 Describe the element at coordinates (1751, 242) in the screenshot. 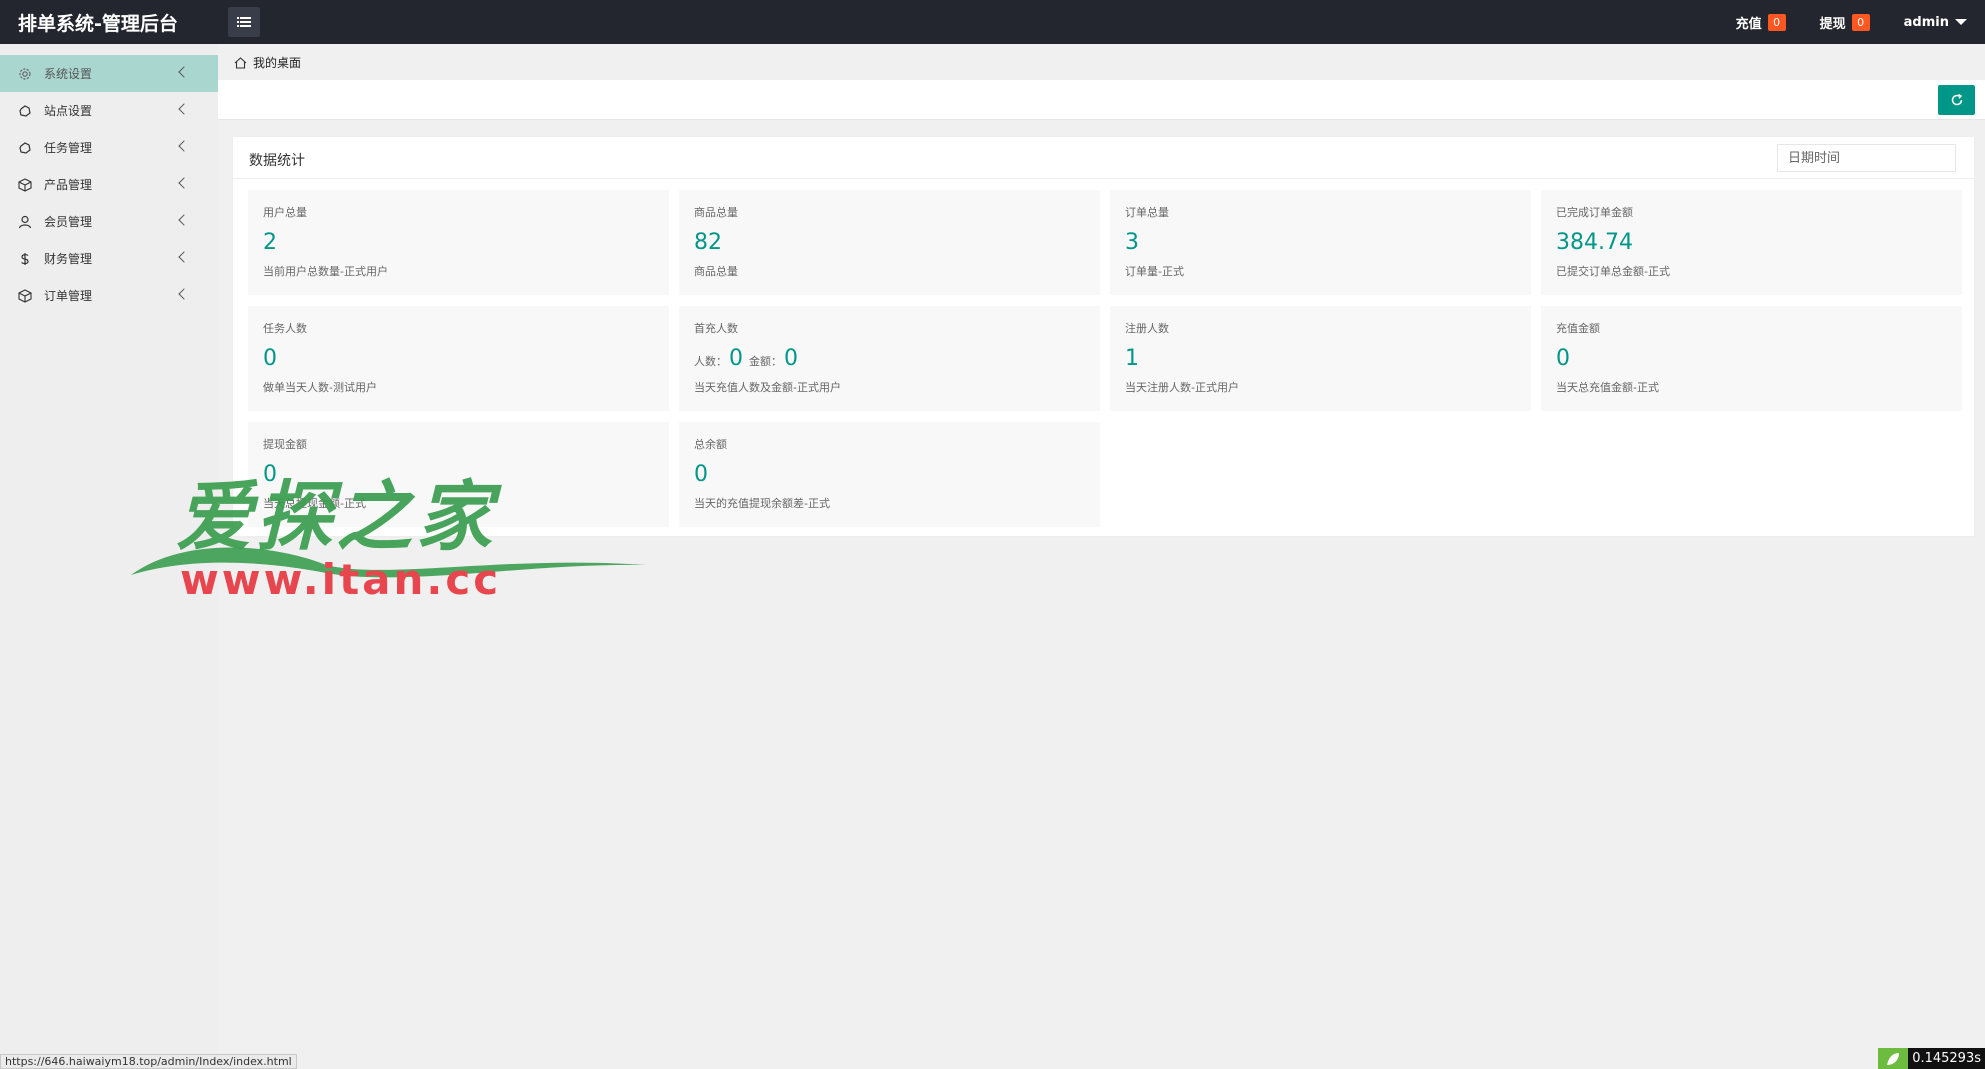

I see `stat-card-completed-order-amount: 已完成订单金额 384.74 已提交订单总金额-正式` at that location.